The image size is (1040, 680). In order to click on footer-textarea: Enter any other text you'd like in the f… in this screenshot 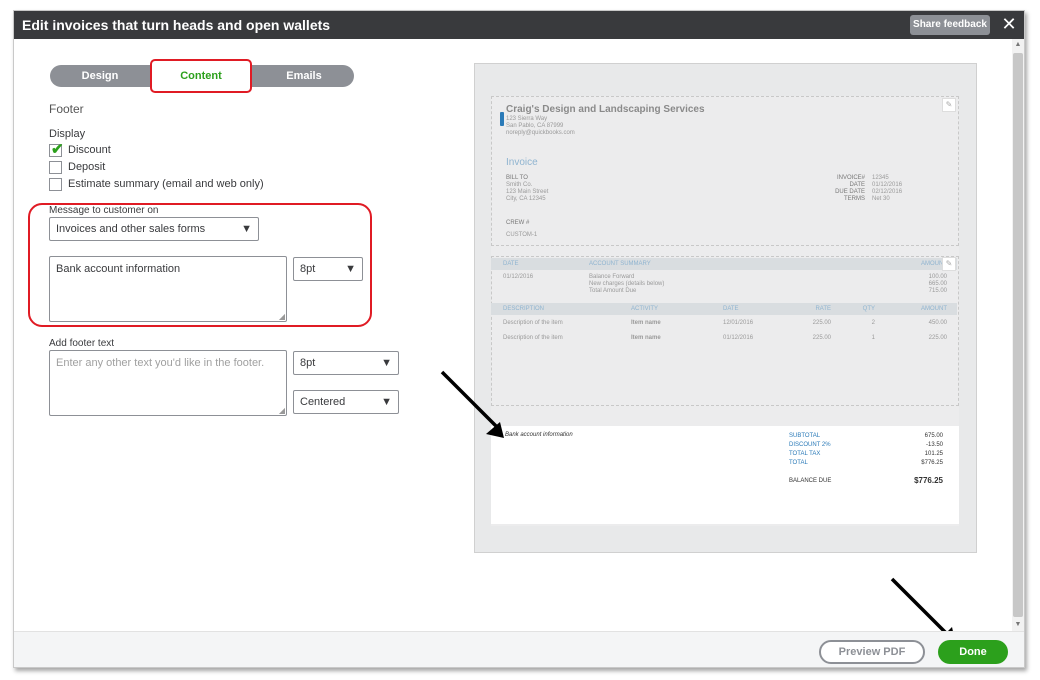, I will do `click(168, 383)`.